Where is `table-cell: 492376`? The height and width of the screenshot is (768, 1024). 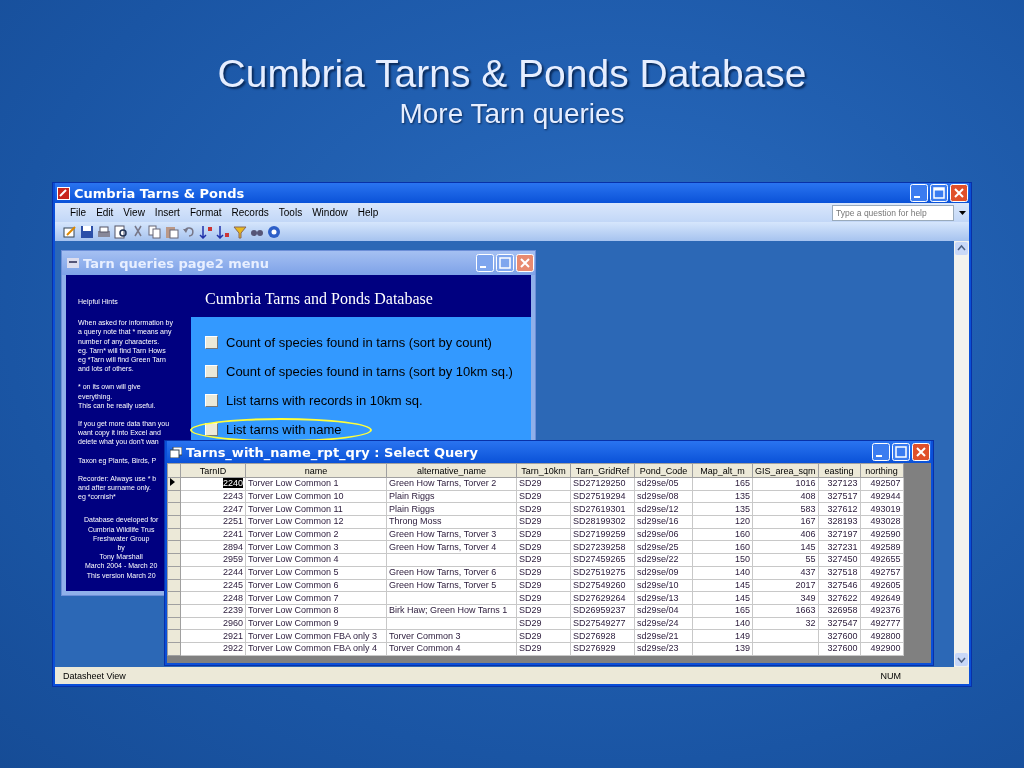
table-cell: 492376 is located at coordinates (885, 610).